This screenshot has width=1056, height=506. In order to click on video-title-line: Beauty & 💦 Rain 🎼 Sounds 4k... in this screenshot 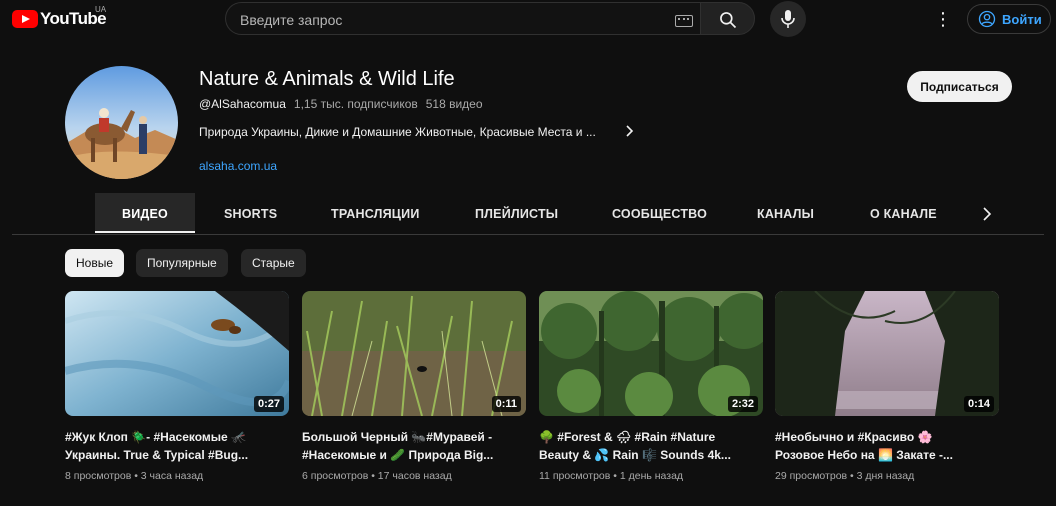, I will do `click(635, 455)`.